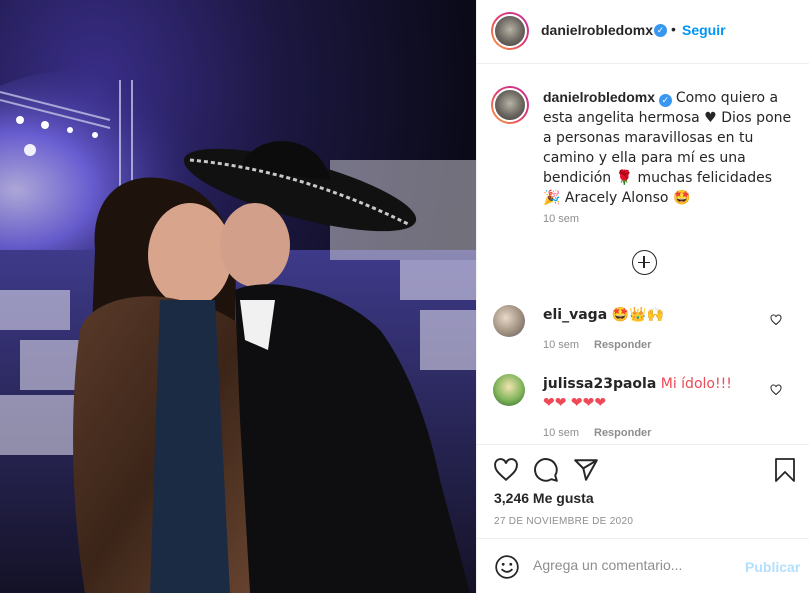 This screenshot has width=809, height=593. What do you see at coordinates (510, 105) in the screenshot?
I see `caption-avatar` at bounding box center [510, 105].